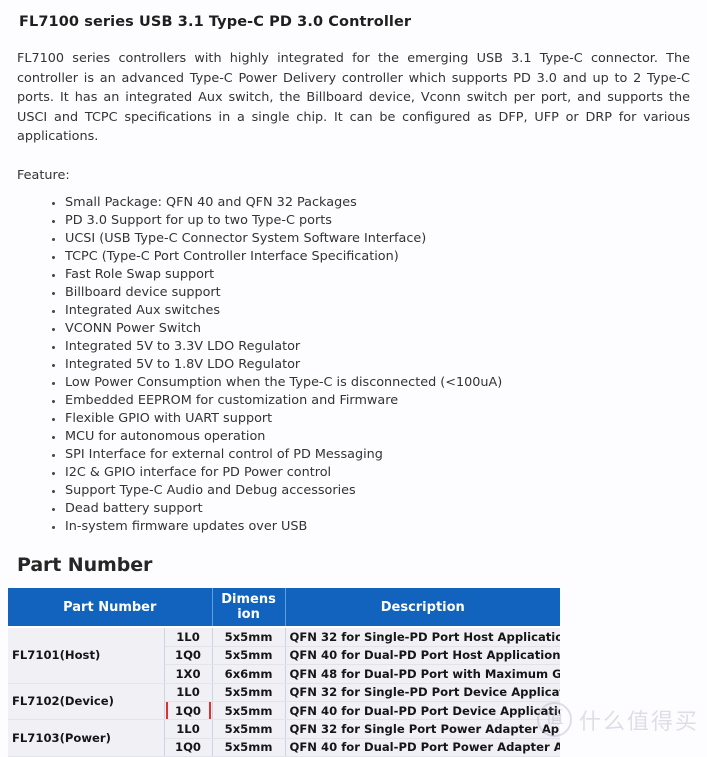 The width and height of the screenshot is (707, 757). What do you see at coordinates (110, 608) in the screenshot?
I see `column-header-part-number: Part Number` at bounding box center [110, 608].